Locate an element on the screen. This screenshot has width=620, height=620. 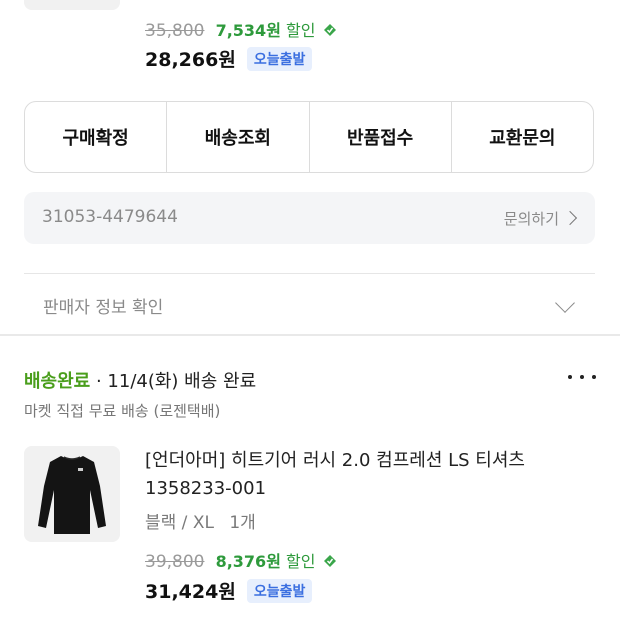
status-label: 배송완료 is located at coordinates (57, 381).